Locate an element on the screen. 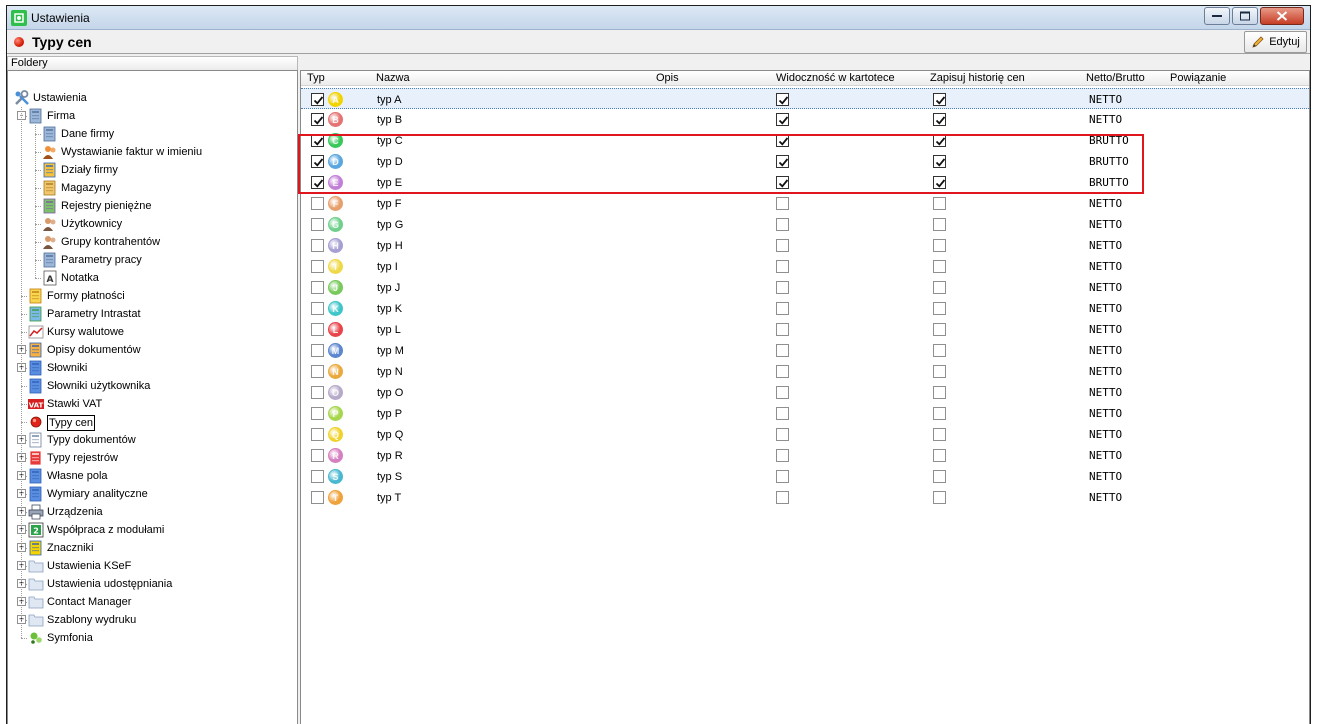 The height and width of the screenshot is (724, 1317). table-row: Jtyp J NETTO is located at coordinates (805, 287).